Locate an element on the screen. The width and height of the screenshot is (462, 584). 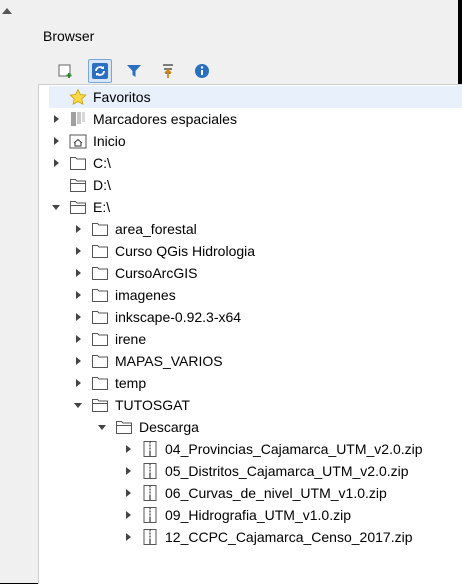
tree-item-label: Marcadores espaciales is located at coordinates (165, 119).